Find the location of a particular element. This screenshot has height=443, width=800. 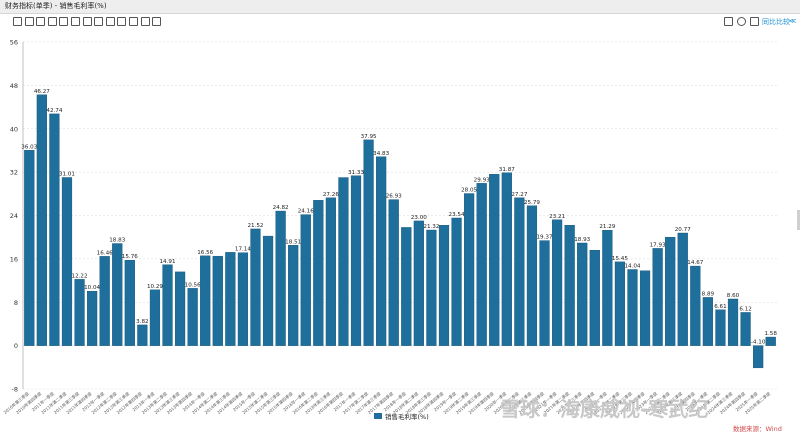

data-label: 15.45 is located at coordinates (620, 259).